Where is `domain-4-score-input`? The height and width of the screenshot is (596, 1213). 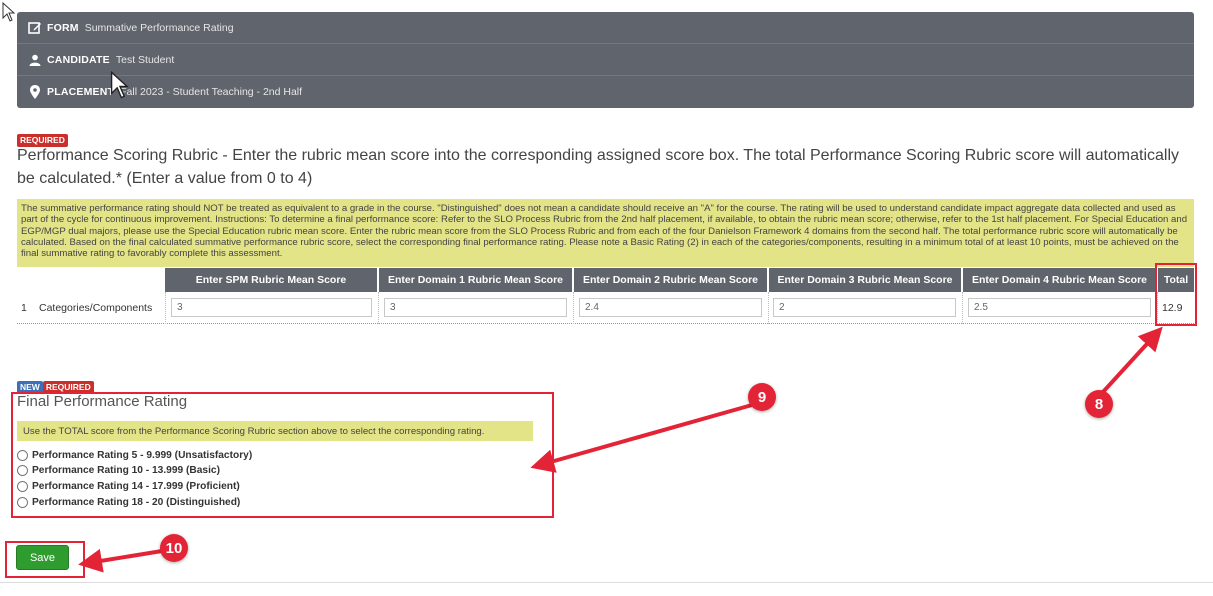
domain-4-score-input is located at coordinates (1059, 307).